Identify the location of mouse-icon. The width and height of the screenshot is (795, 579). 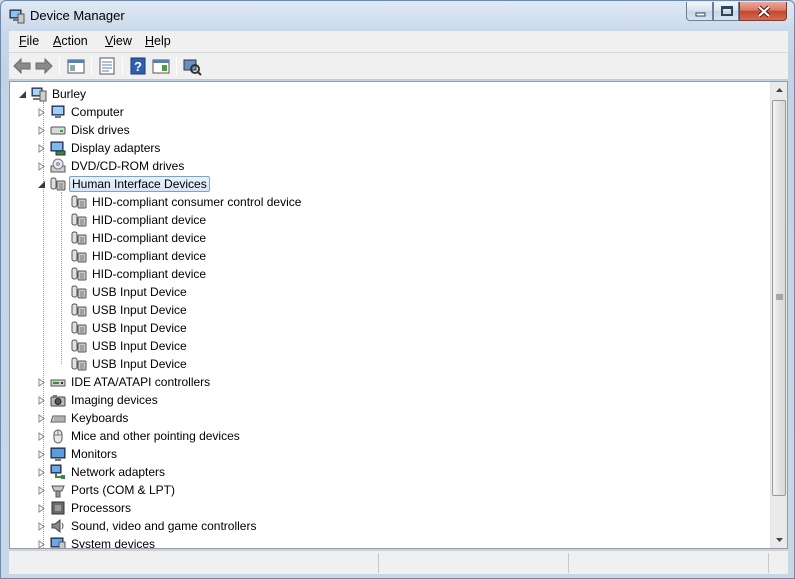
(58, 436).